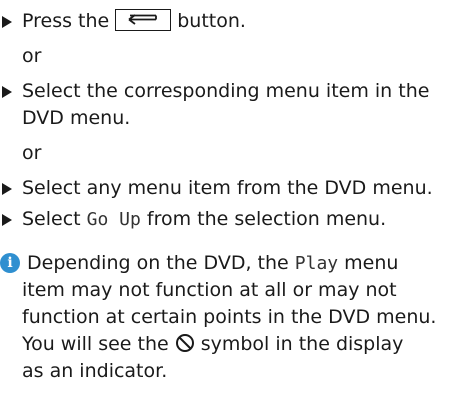  What do you see at coordinates (316, 263) in the screenshot?
I see `menu-item-play: Play` at bounding box center [316, 263].